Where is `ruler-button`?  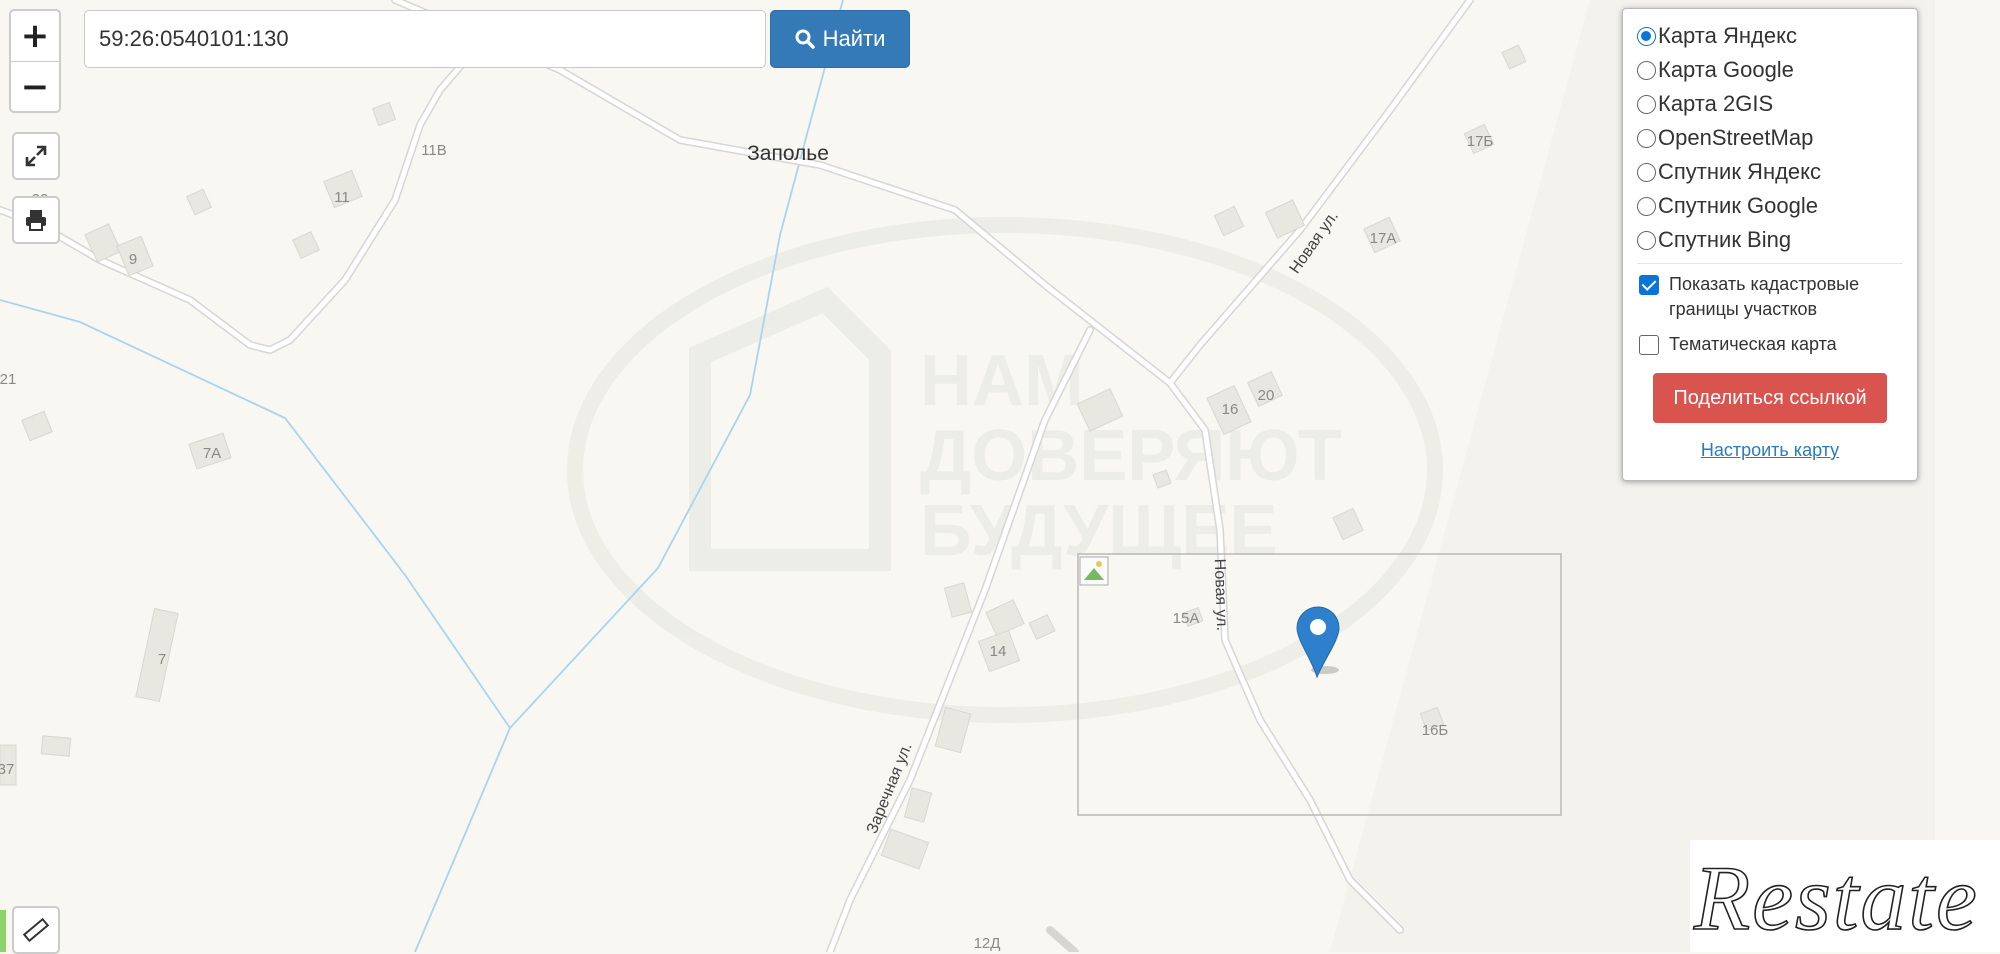
ruler-button is located at coordinates (36, 930).